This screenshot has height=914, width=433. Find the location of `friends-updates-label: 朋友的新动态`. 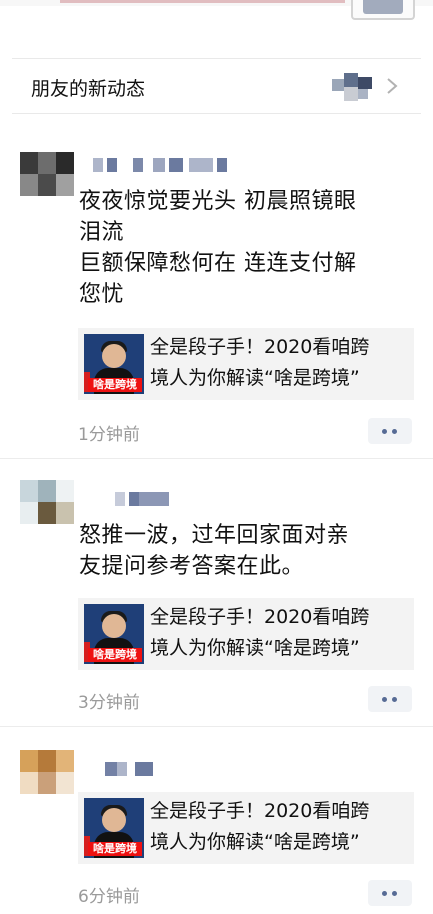

friends-updates-label: 朋友的新动态 is located at coordinates (88, 89).